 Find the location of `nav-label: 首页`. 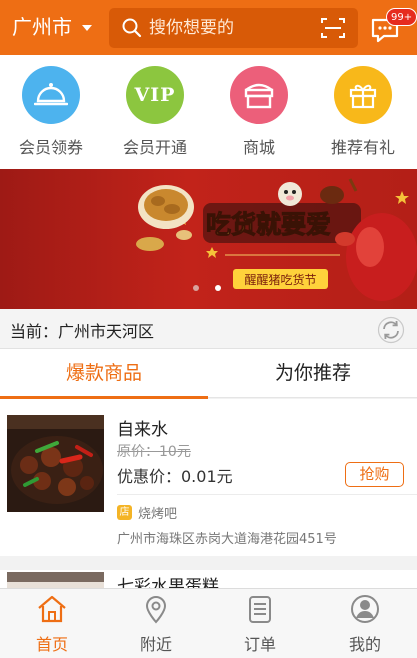

nav-label: 首页 is located at coordinates (51, 644).